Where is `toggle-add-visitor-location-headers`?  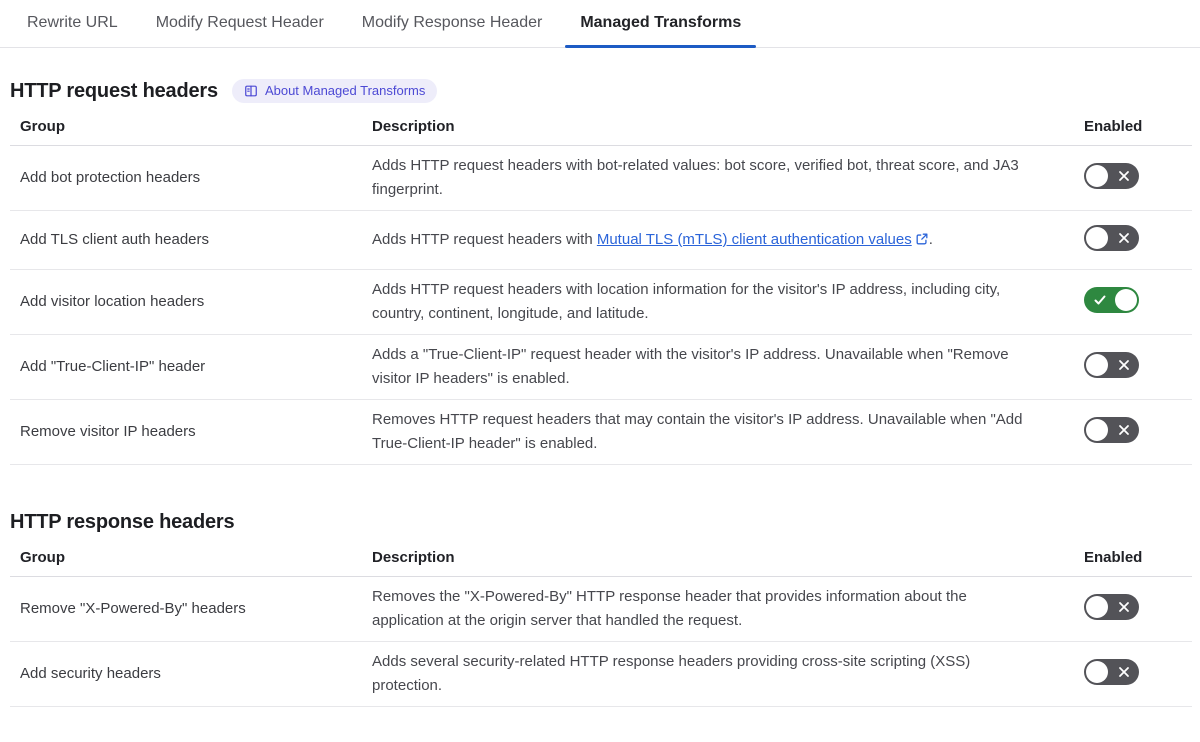 toggle-add-visitor-location-headers is located at coordinates (1111, 299).